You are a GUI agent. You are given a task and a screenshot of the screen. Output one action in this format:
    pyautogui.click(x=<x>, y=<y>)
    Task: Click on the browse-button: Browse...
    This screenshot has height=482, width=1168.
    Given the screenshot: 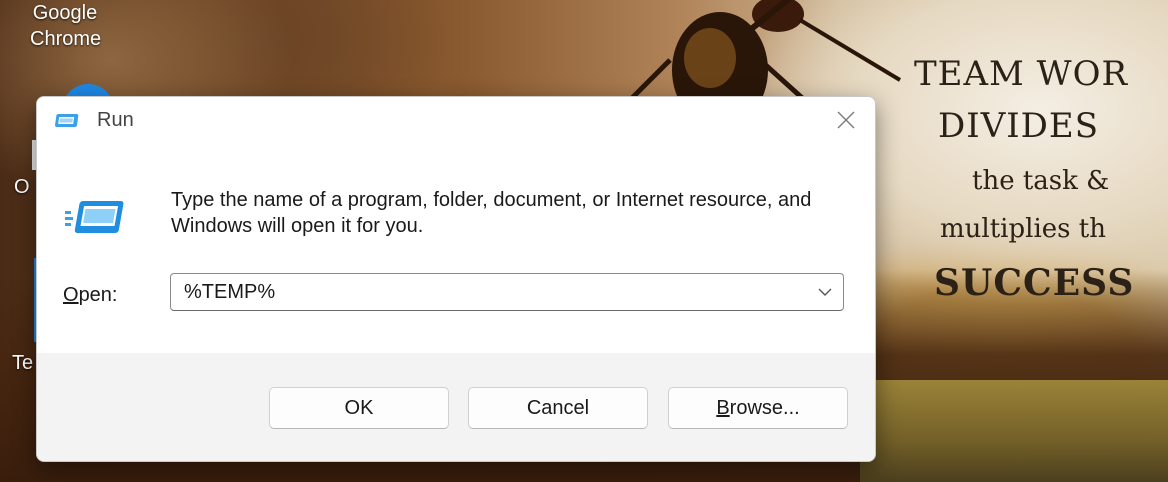 What is the action you would take?
    pyautogui.click(x=758, y=408)
    